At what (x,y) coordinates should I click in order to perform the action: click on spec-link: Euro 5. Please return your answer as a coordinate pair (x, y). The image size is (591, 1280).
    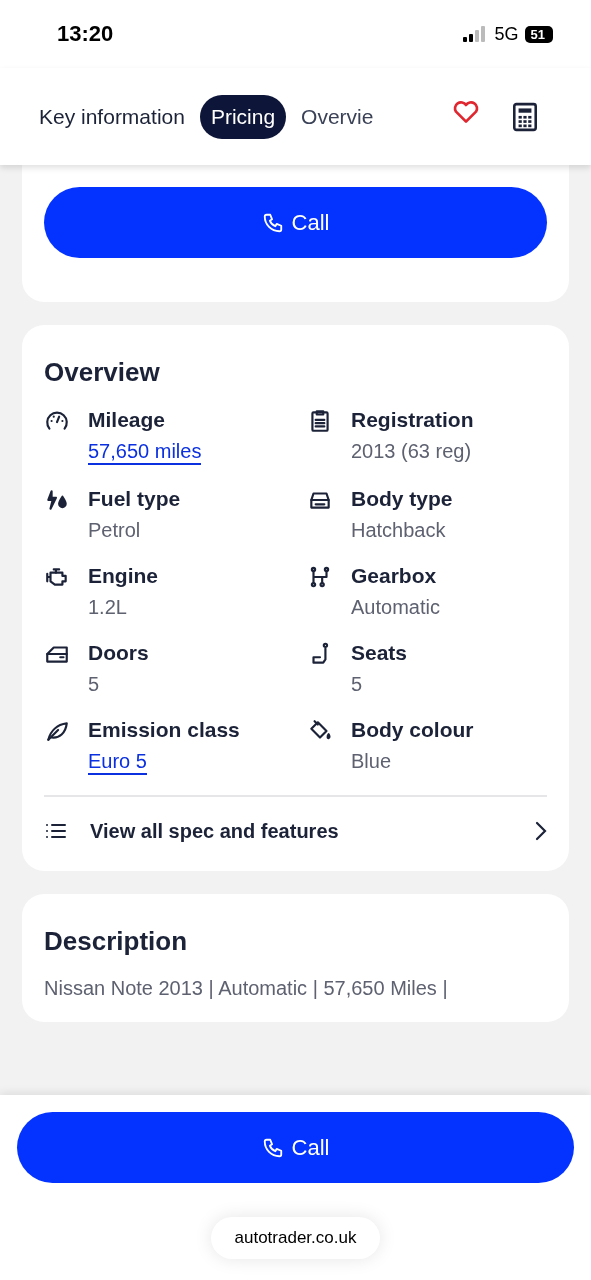
    Looking at the image, I should click on (117, 762).